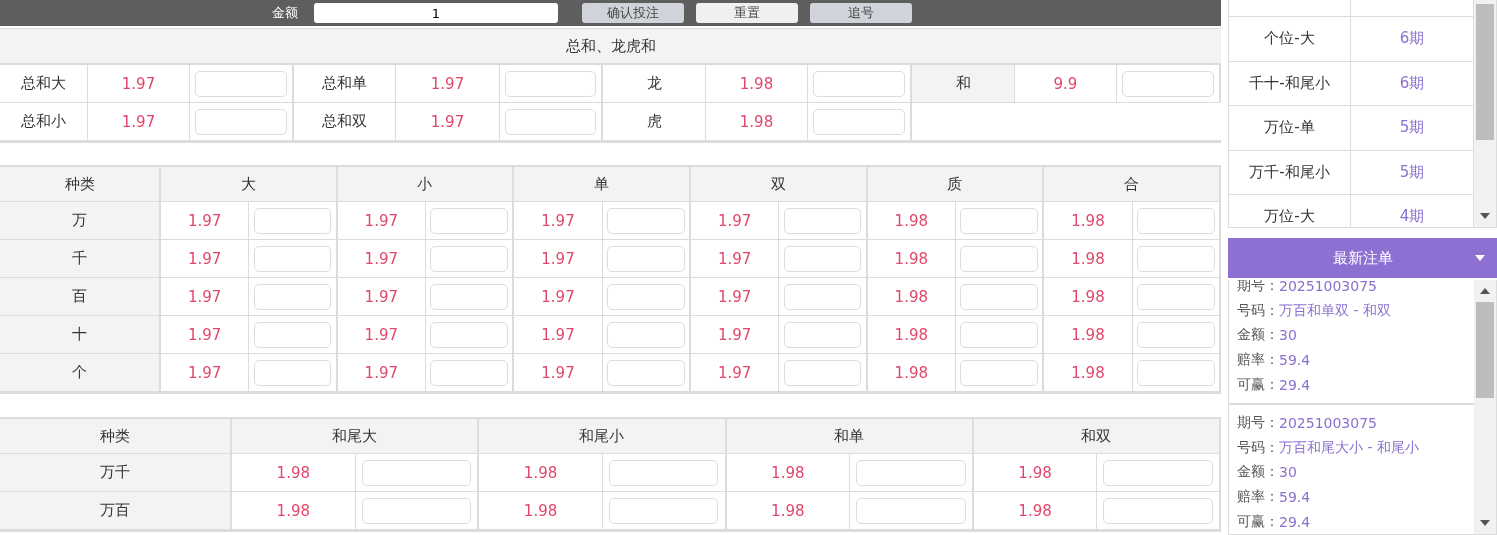 The image size is (1497, 535). I want to click on streak-name: 万位-大, so click(1289, 217).